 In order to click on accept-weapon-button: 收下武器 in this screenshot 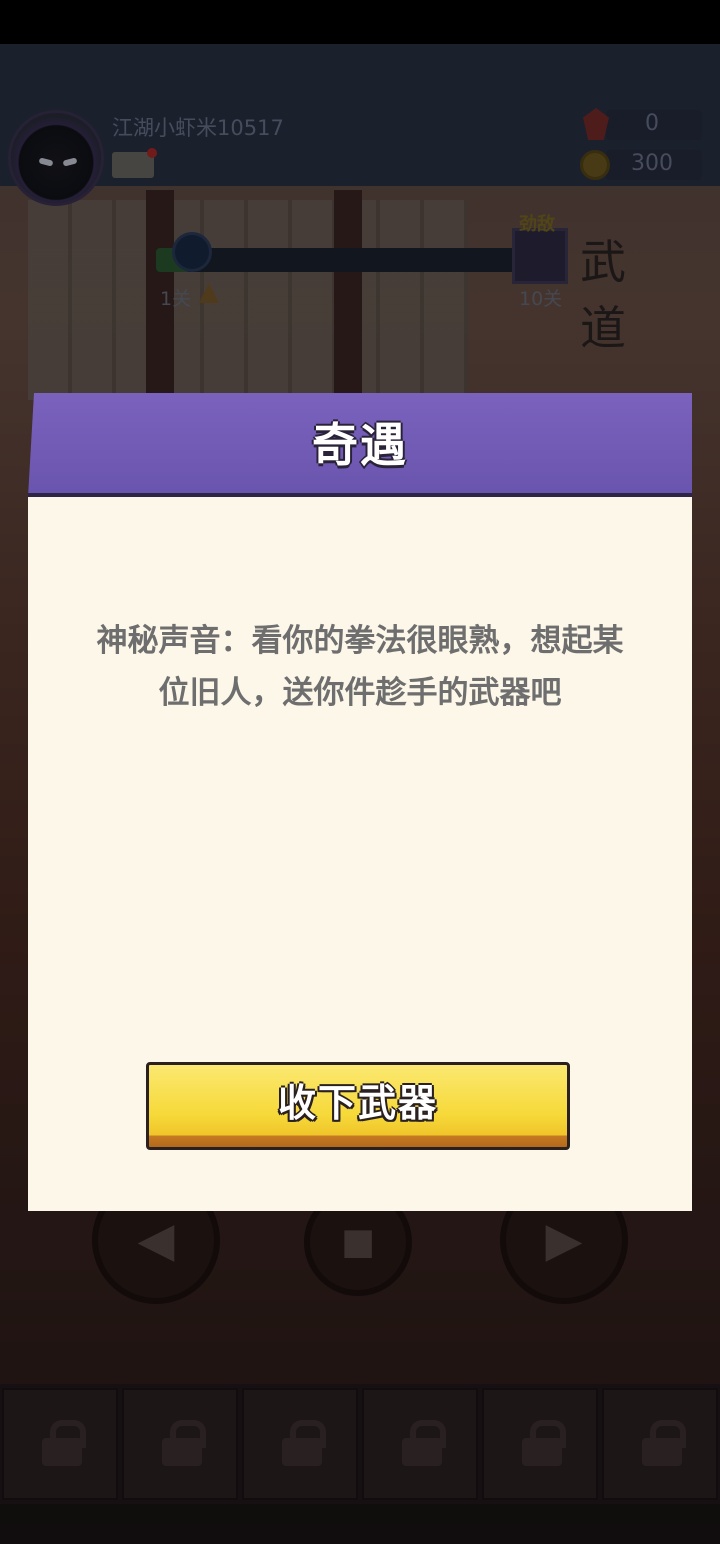, I will do `click(358, 1106)`.